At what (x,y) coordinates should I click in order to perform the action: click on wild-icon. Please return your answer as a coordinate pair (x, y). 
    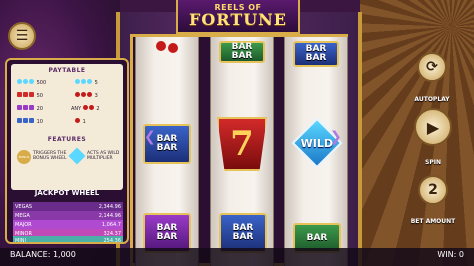
    Looking at the image, I should click on (77, 156).